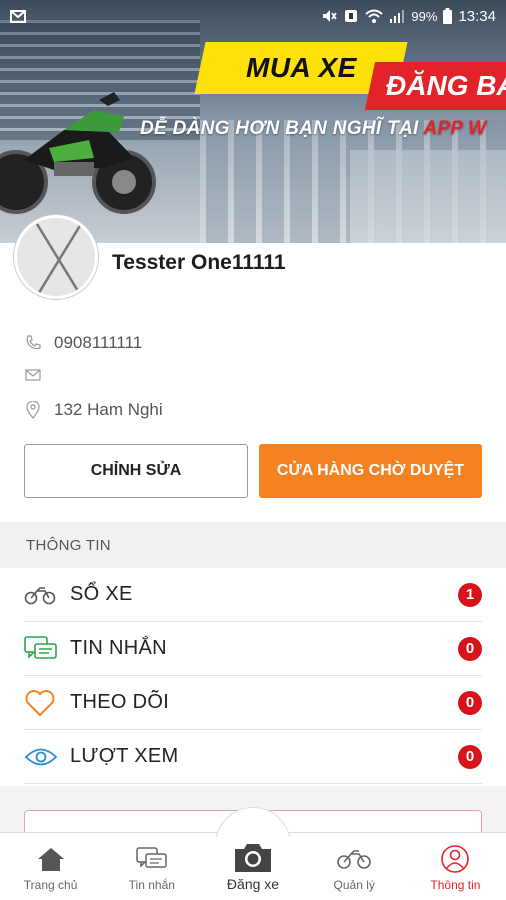  I want to click on profile-name: Tesster One11111, so click(199, 262).